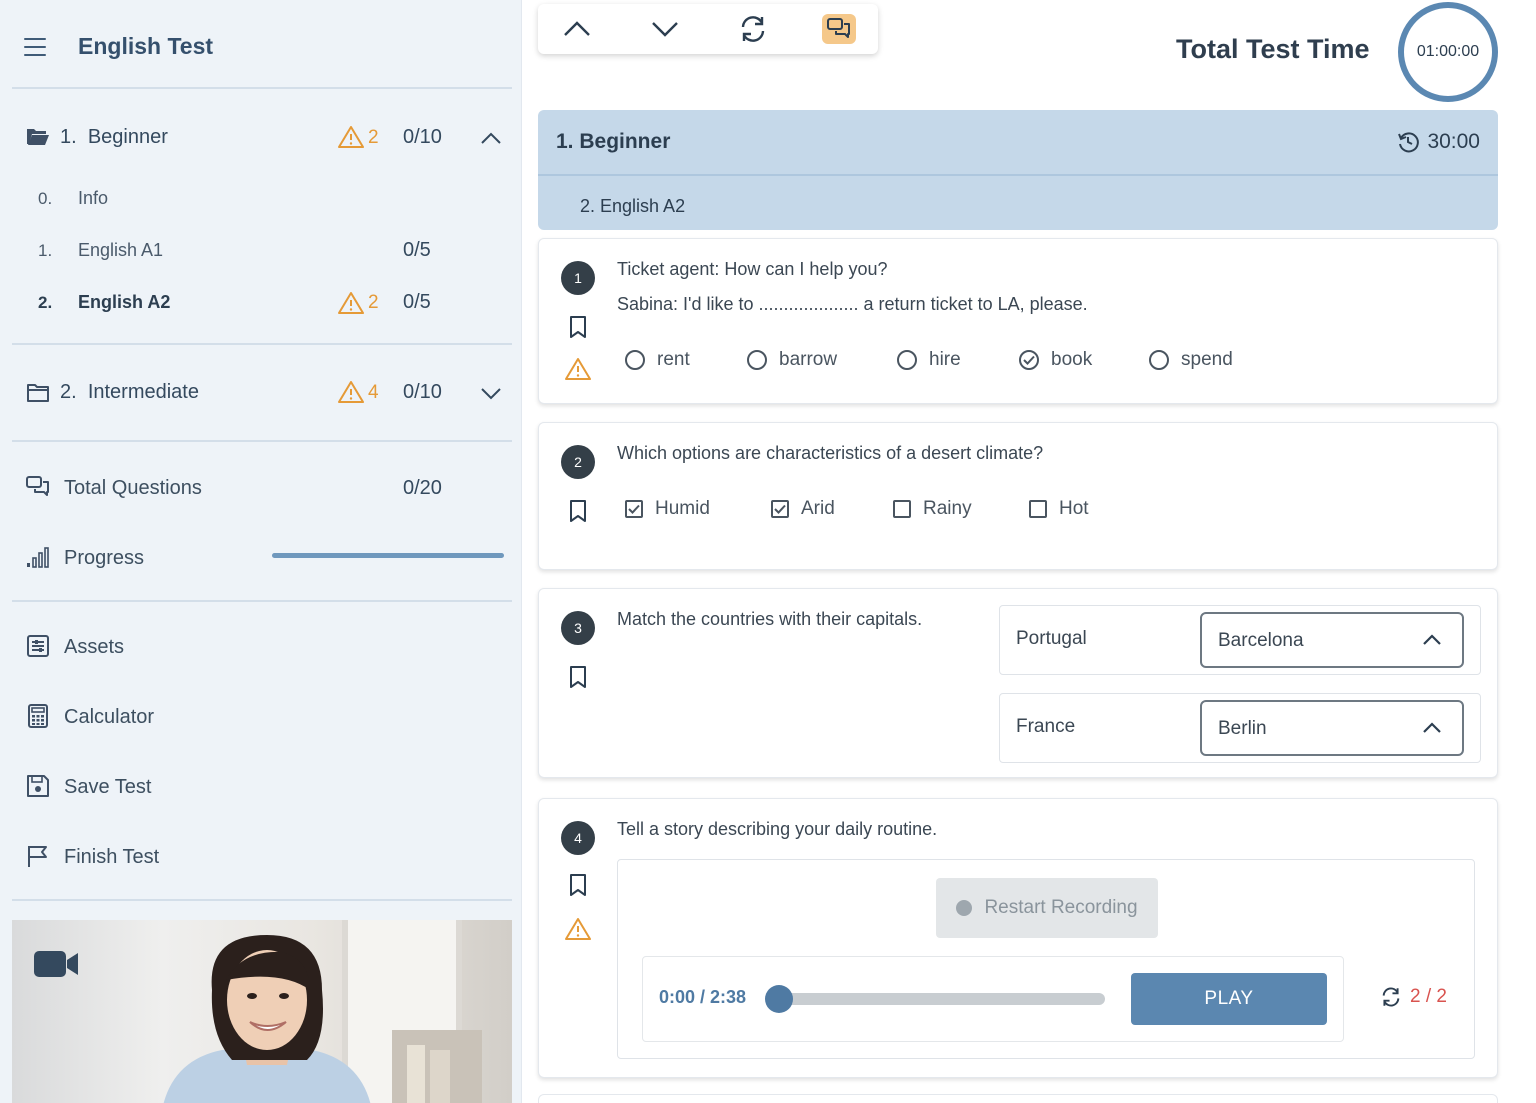 The height and width of the screenshot is (1103, 1536). Describe the element at coordinates (1029, 360) in the screenshot. I see `radio-button-selected` at that location.